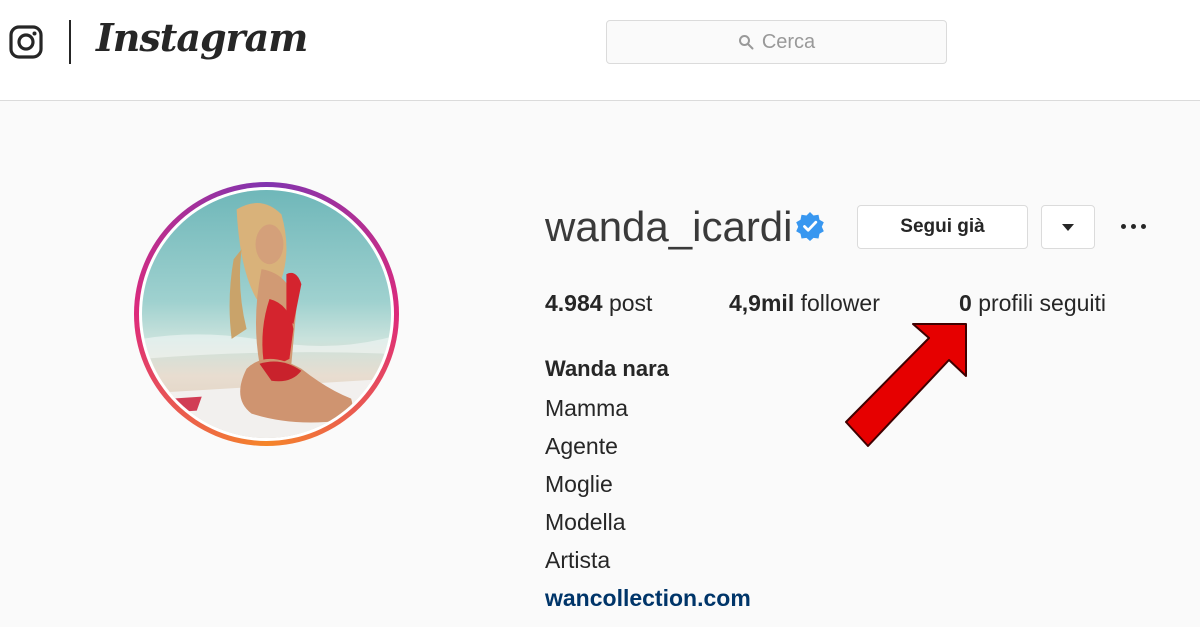 The image size is (1200, 627). I want to click on bio-line: Mamma, so click(587, 408).